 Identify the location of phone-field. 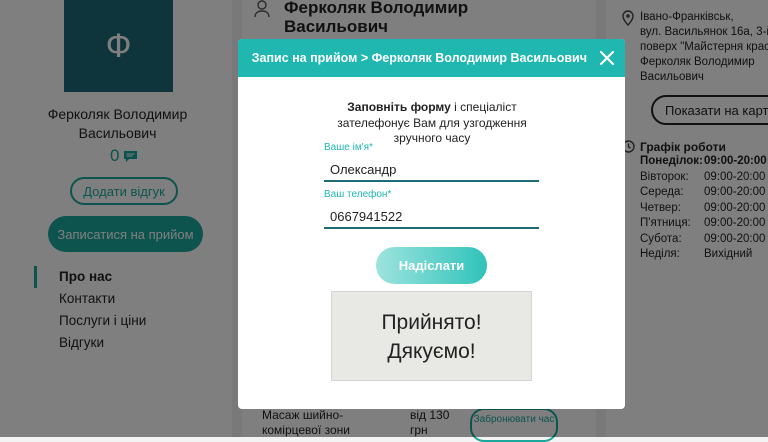
(431, 217).